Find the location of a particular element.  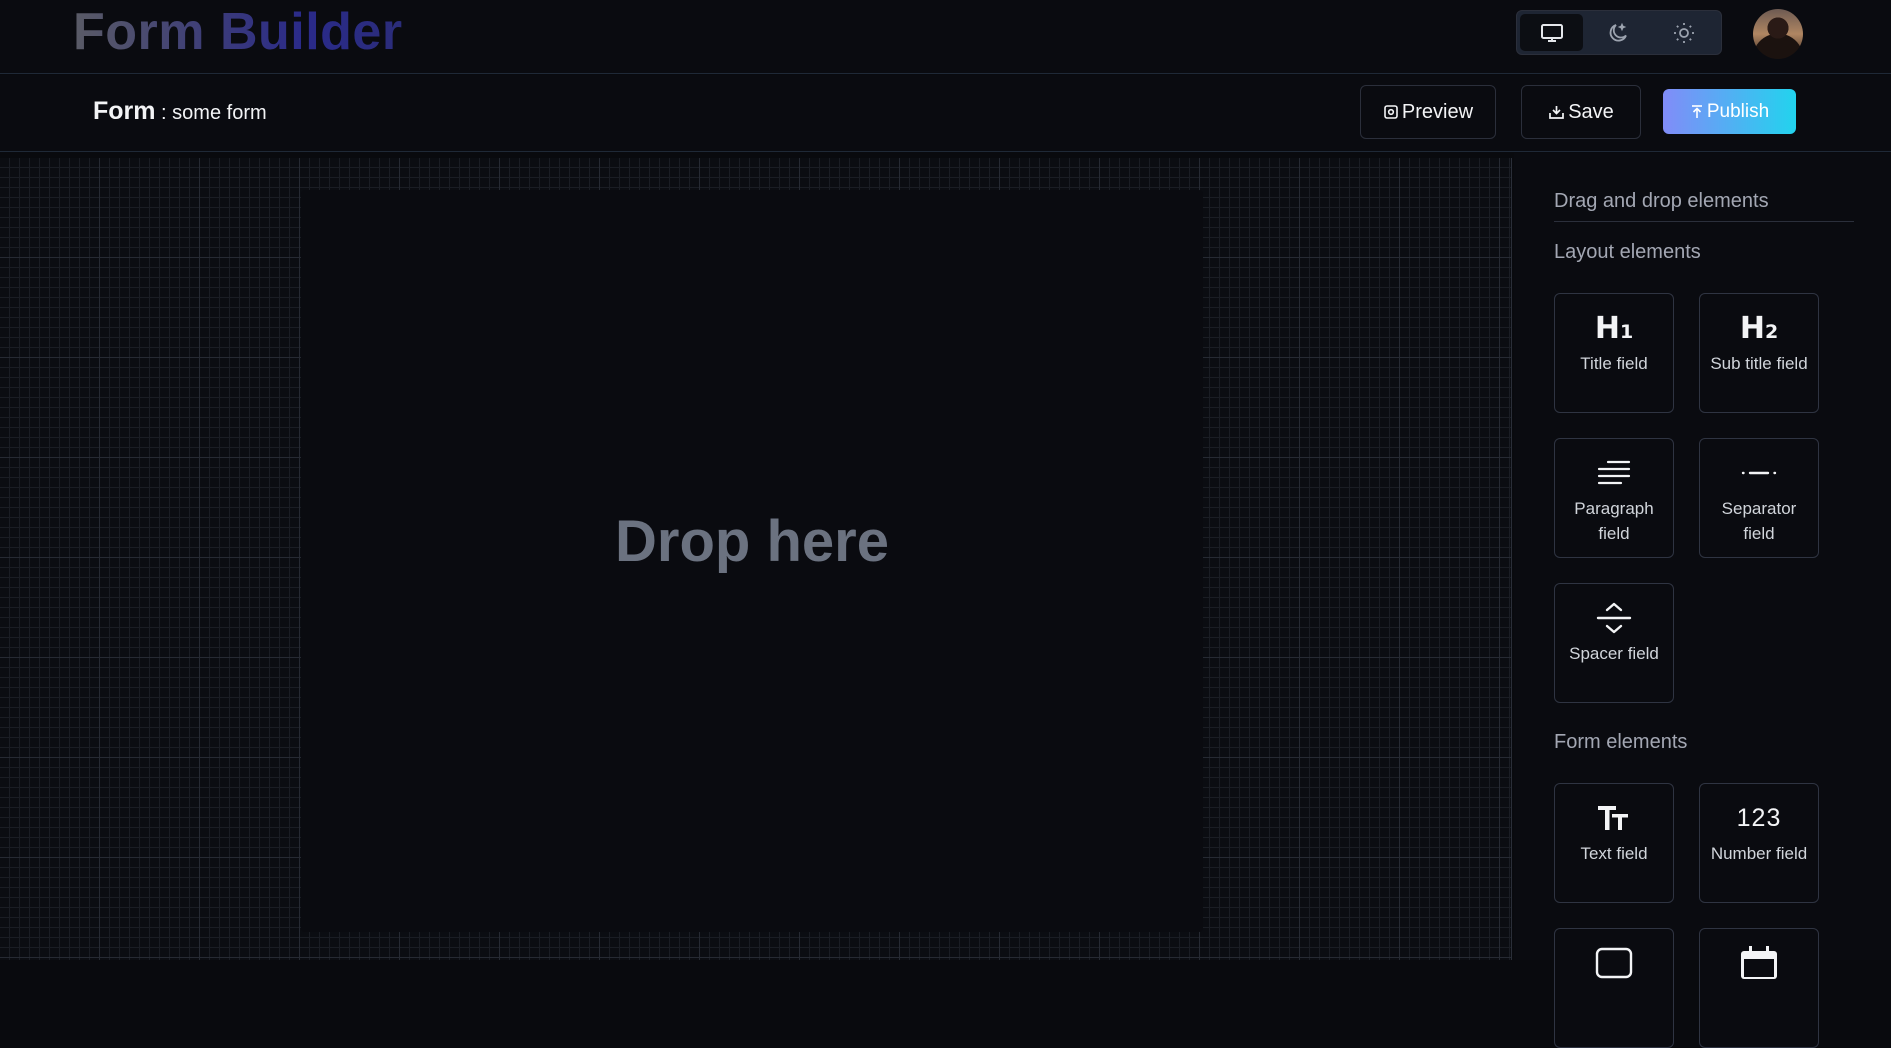

preview-button: Preview is located at coordinates (1428, 112).